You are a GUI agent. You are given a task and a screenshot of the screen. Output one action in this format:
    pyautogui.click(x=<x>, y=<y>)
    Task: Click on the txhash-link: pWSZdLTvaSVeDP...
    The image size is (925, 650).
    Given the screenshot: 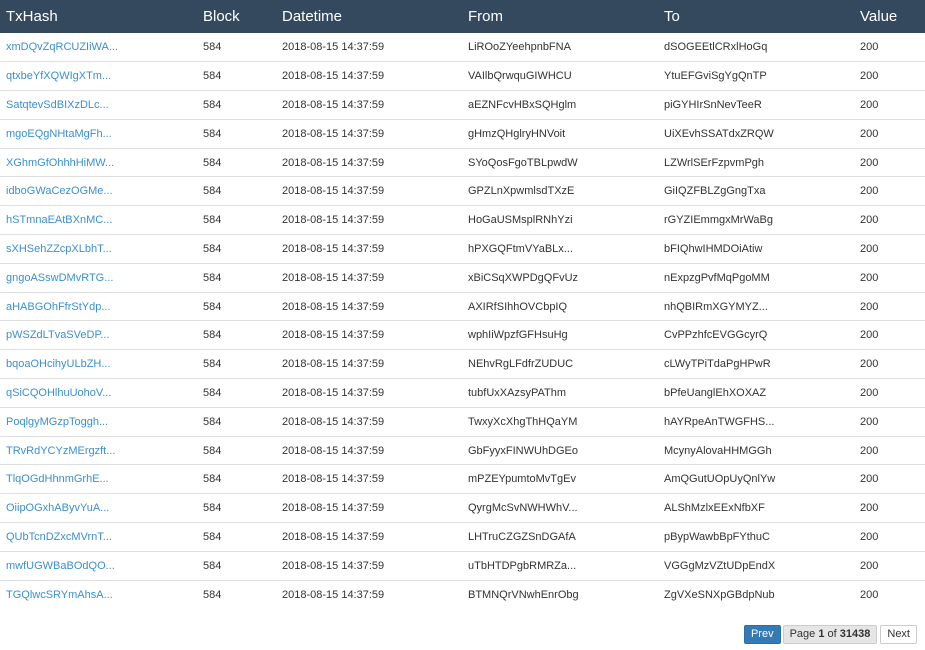 What is the action you would take?
    pyautogui.click(x=58, y=335)
    